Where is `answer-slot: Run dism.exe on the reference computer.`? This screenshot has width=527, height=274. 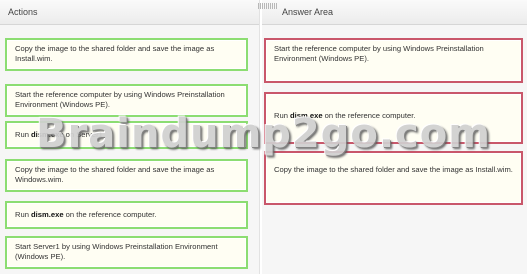 answer-slot: Run dism.exe on the reference computer. is located at coordinates (393, 118).